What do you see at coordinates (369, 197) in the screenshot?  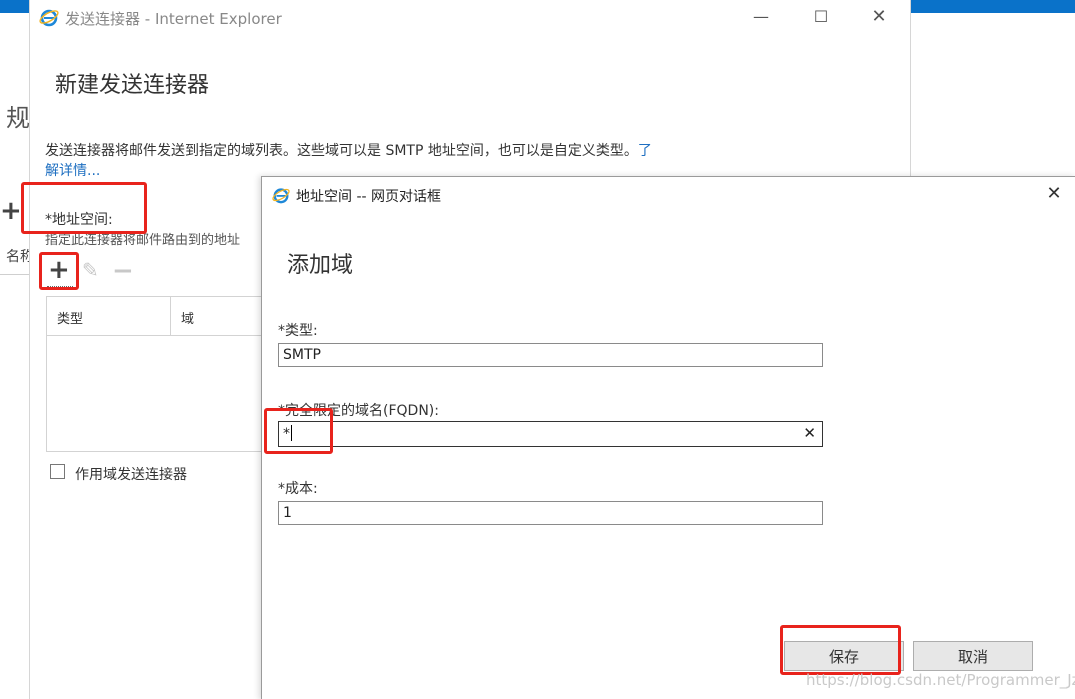 I see `dialog-title: 地址空间 -- 网页对话框` at bounding box center [369, 197].